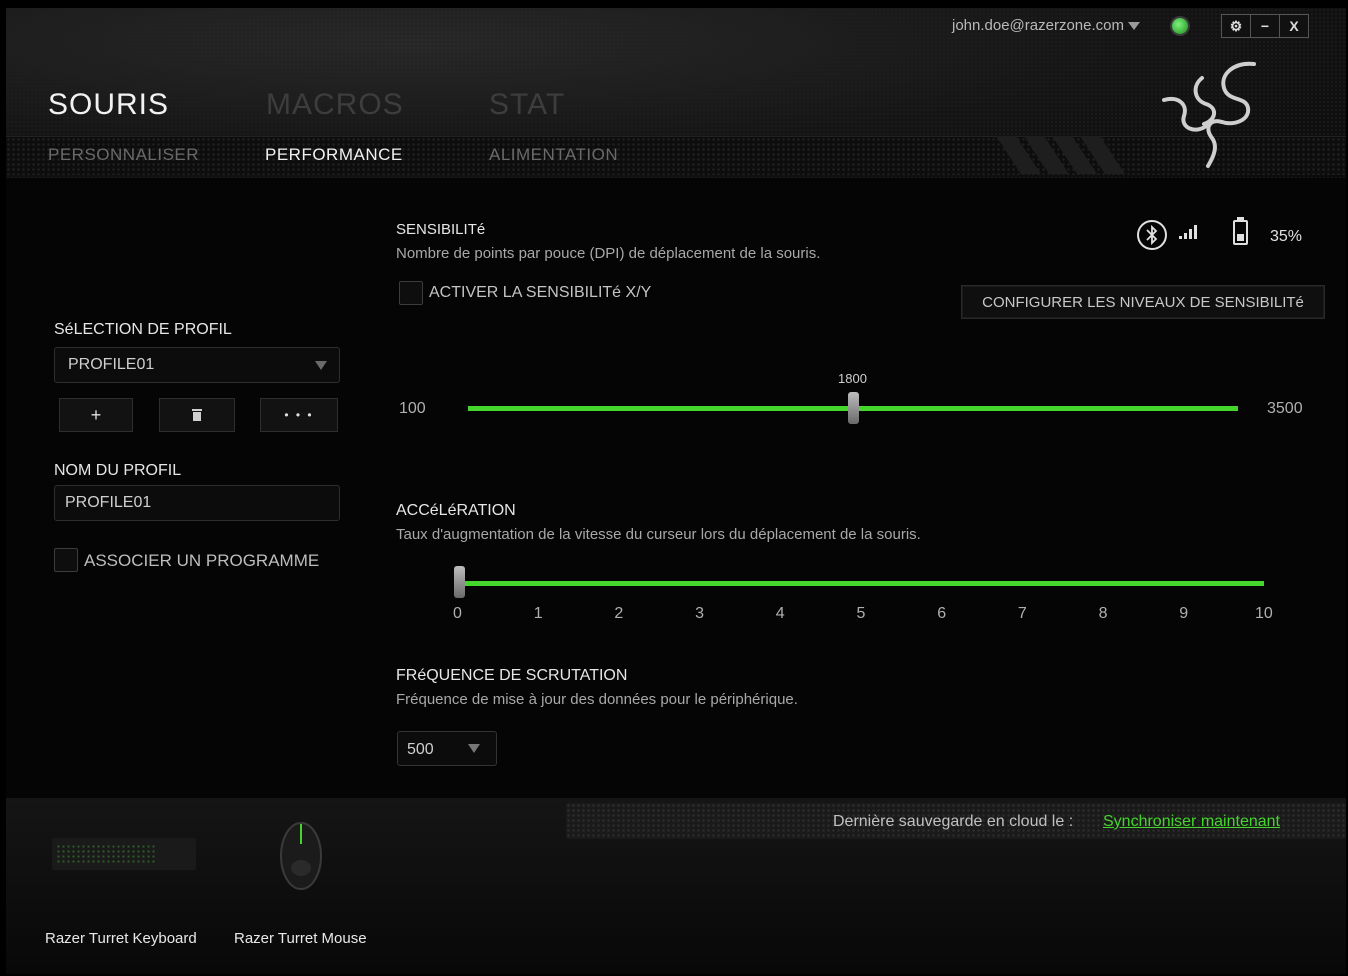 The image size is (1348, 976). I want to click on acceleration-tick-8: 8, so click(1103, 613).